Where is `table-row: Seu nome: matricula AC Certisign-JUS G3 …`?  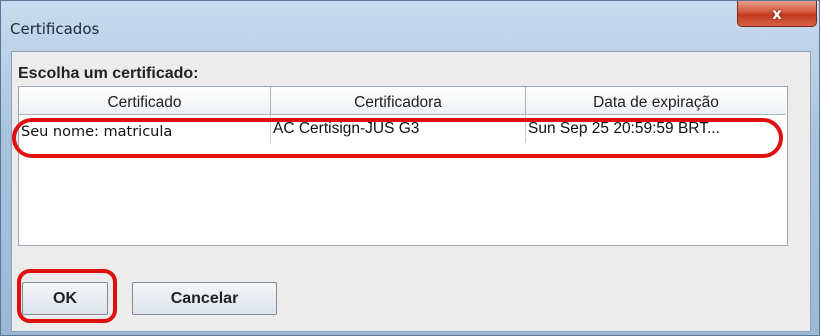
table-row: Seu nome: matricula AC Certisign-JUS G3 … is located at coordinates (403, 129).